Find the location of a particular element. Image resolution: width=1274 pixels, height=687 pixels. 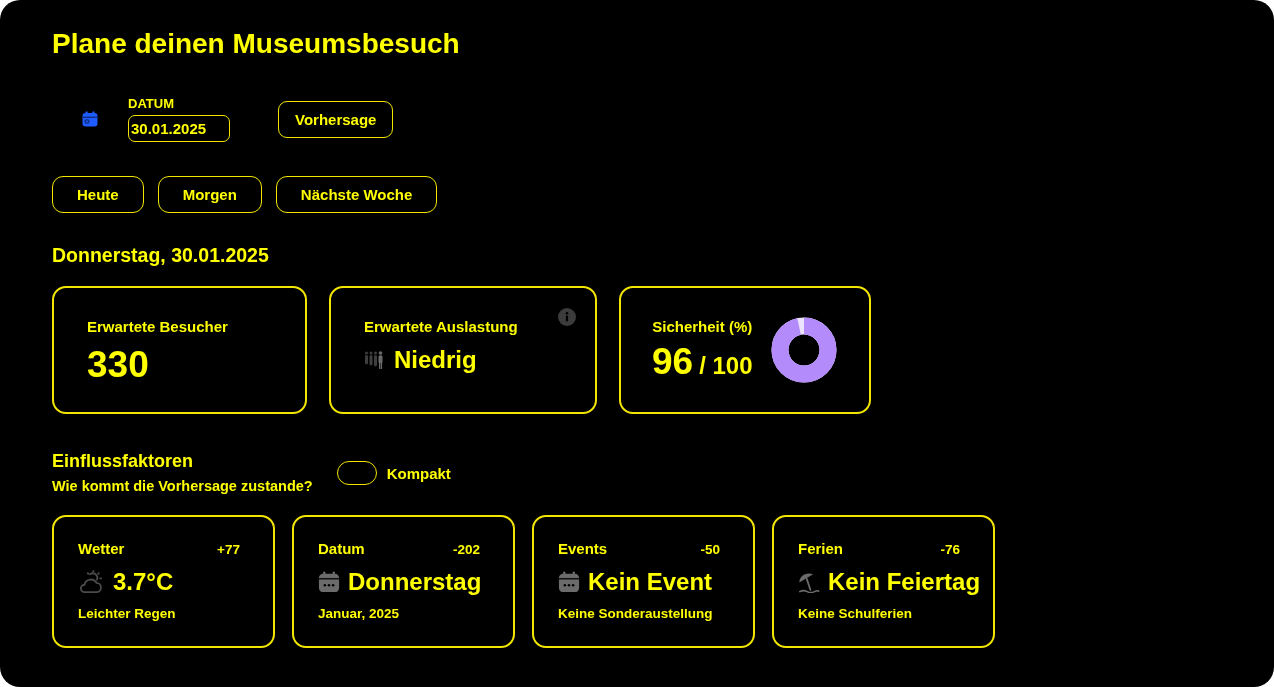

forecast-button: Vorhersage is located at coordinates (336, 119).